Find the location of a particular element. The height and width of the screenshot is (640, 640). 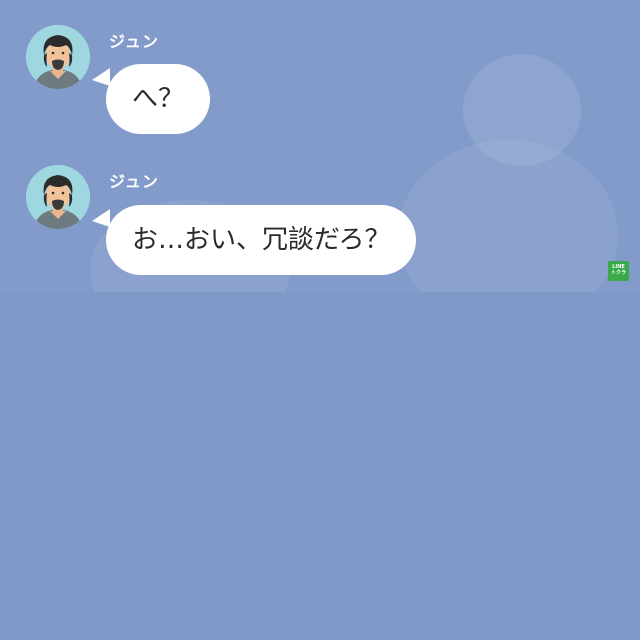

watermark-line2: トクラ is located at coordinates (618, 273).